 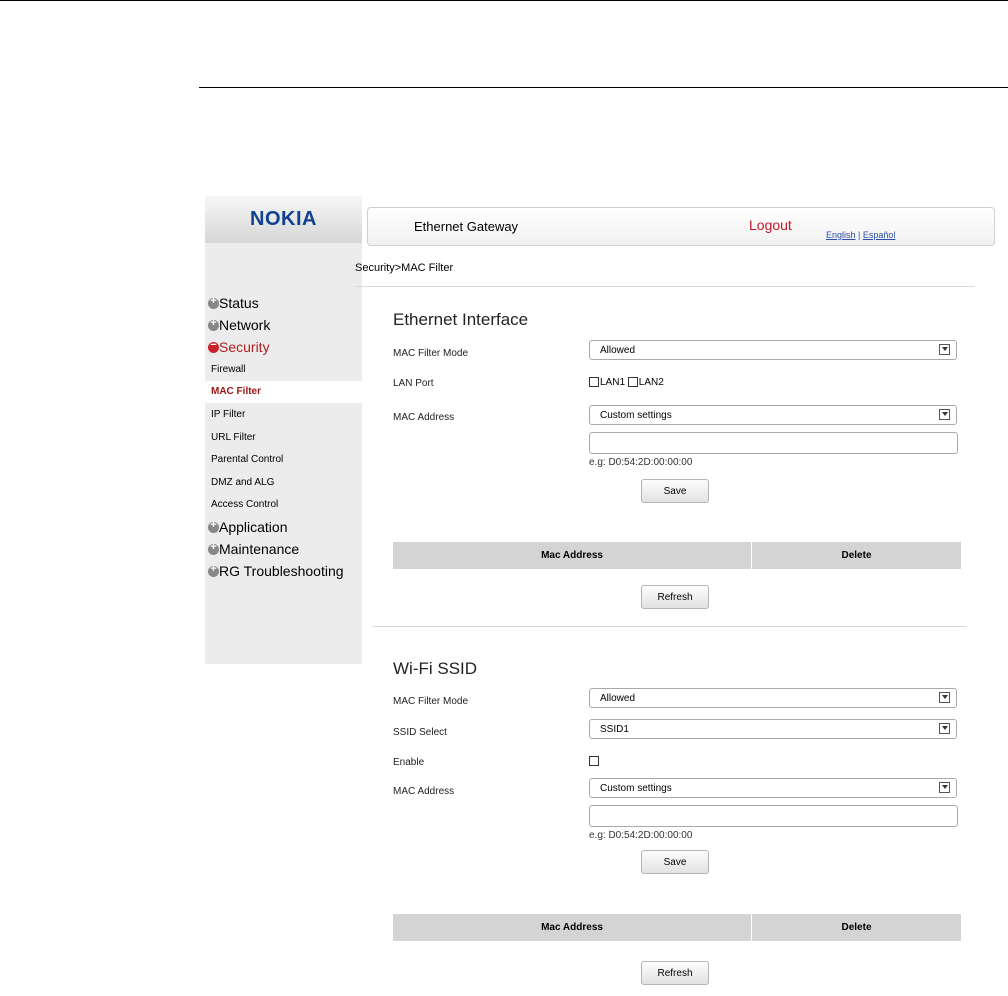 I want to click on lan2-label: LAN2, so click(x=651, y=382).